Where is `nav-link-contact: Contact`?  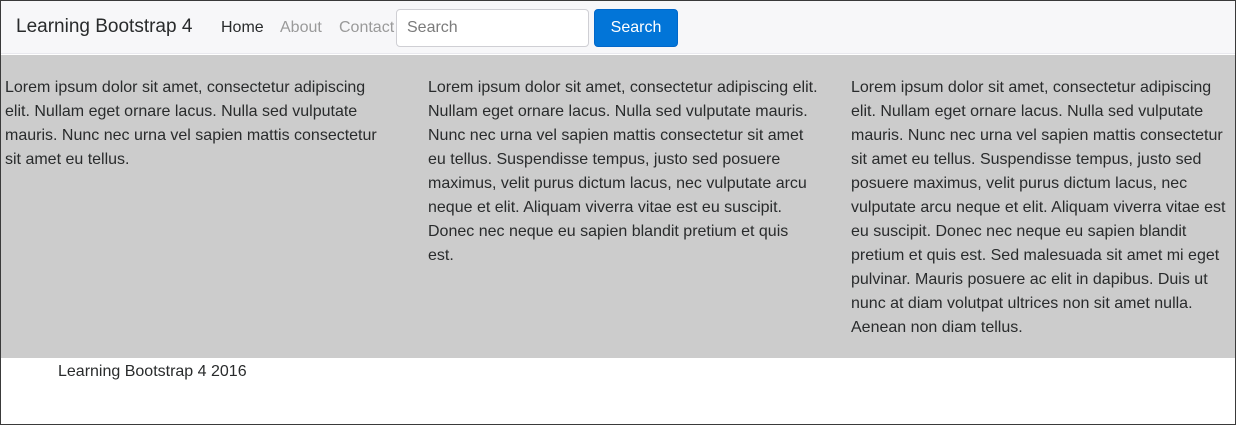 nav-link-contact: Contact is located at coordinates (366, 28).